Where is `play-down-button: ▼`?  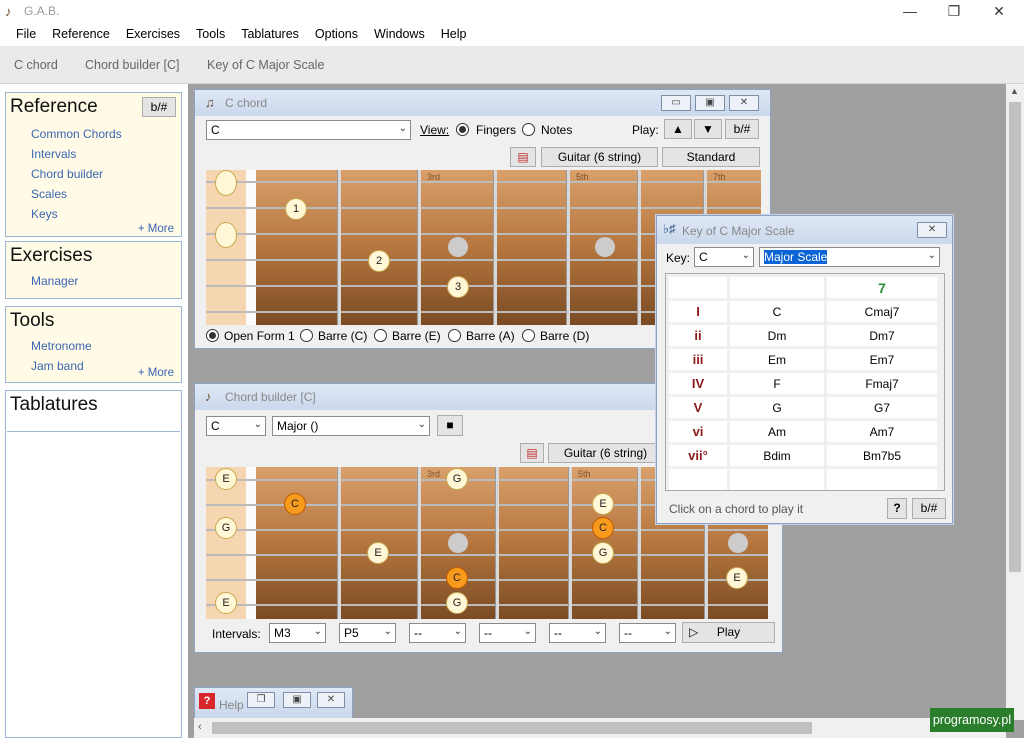 play-down-button: ▼ is located at coordinates (708, 129).